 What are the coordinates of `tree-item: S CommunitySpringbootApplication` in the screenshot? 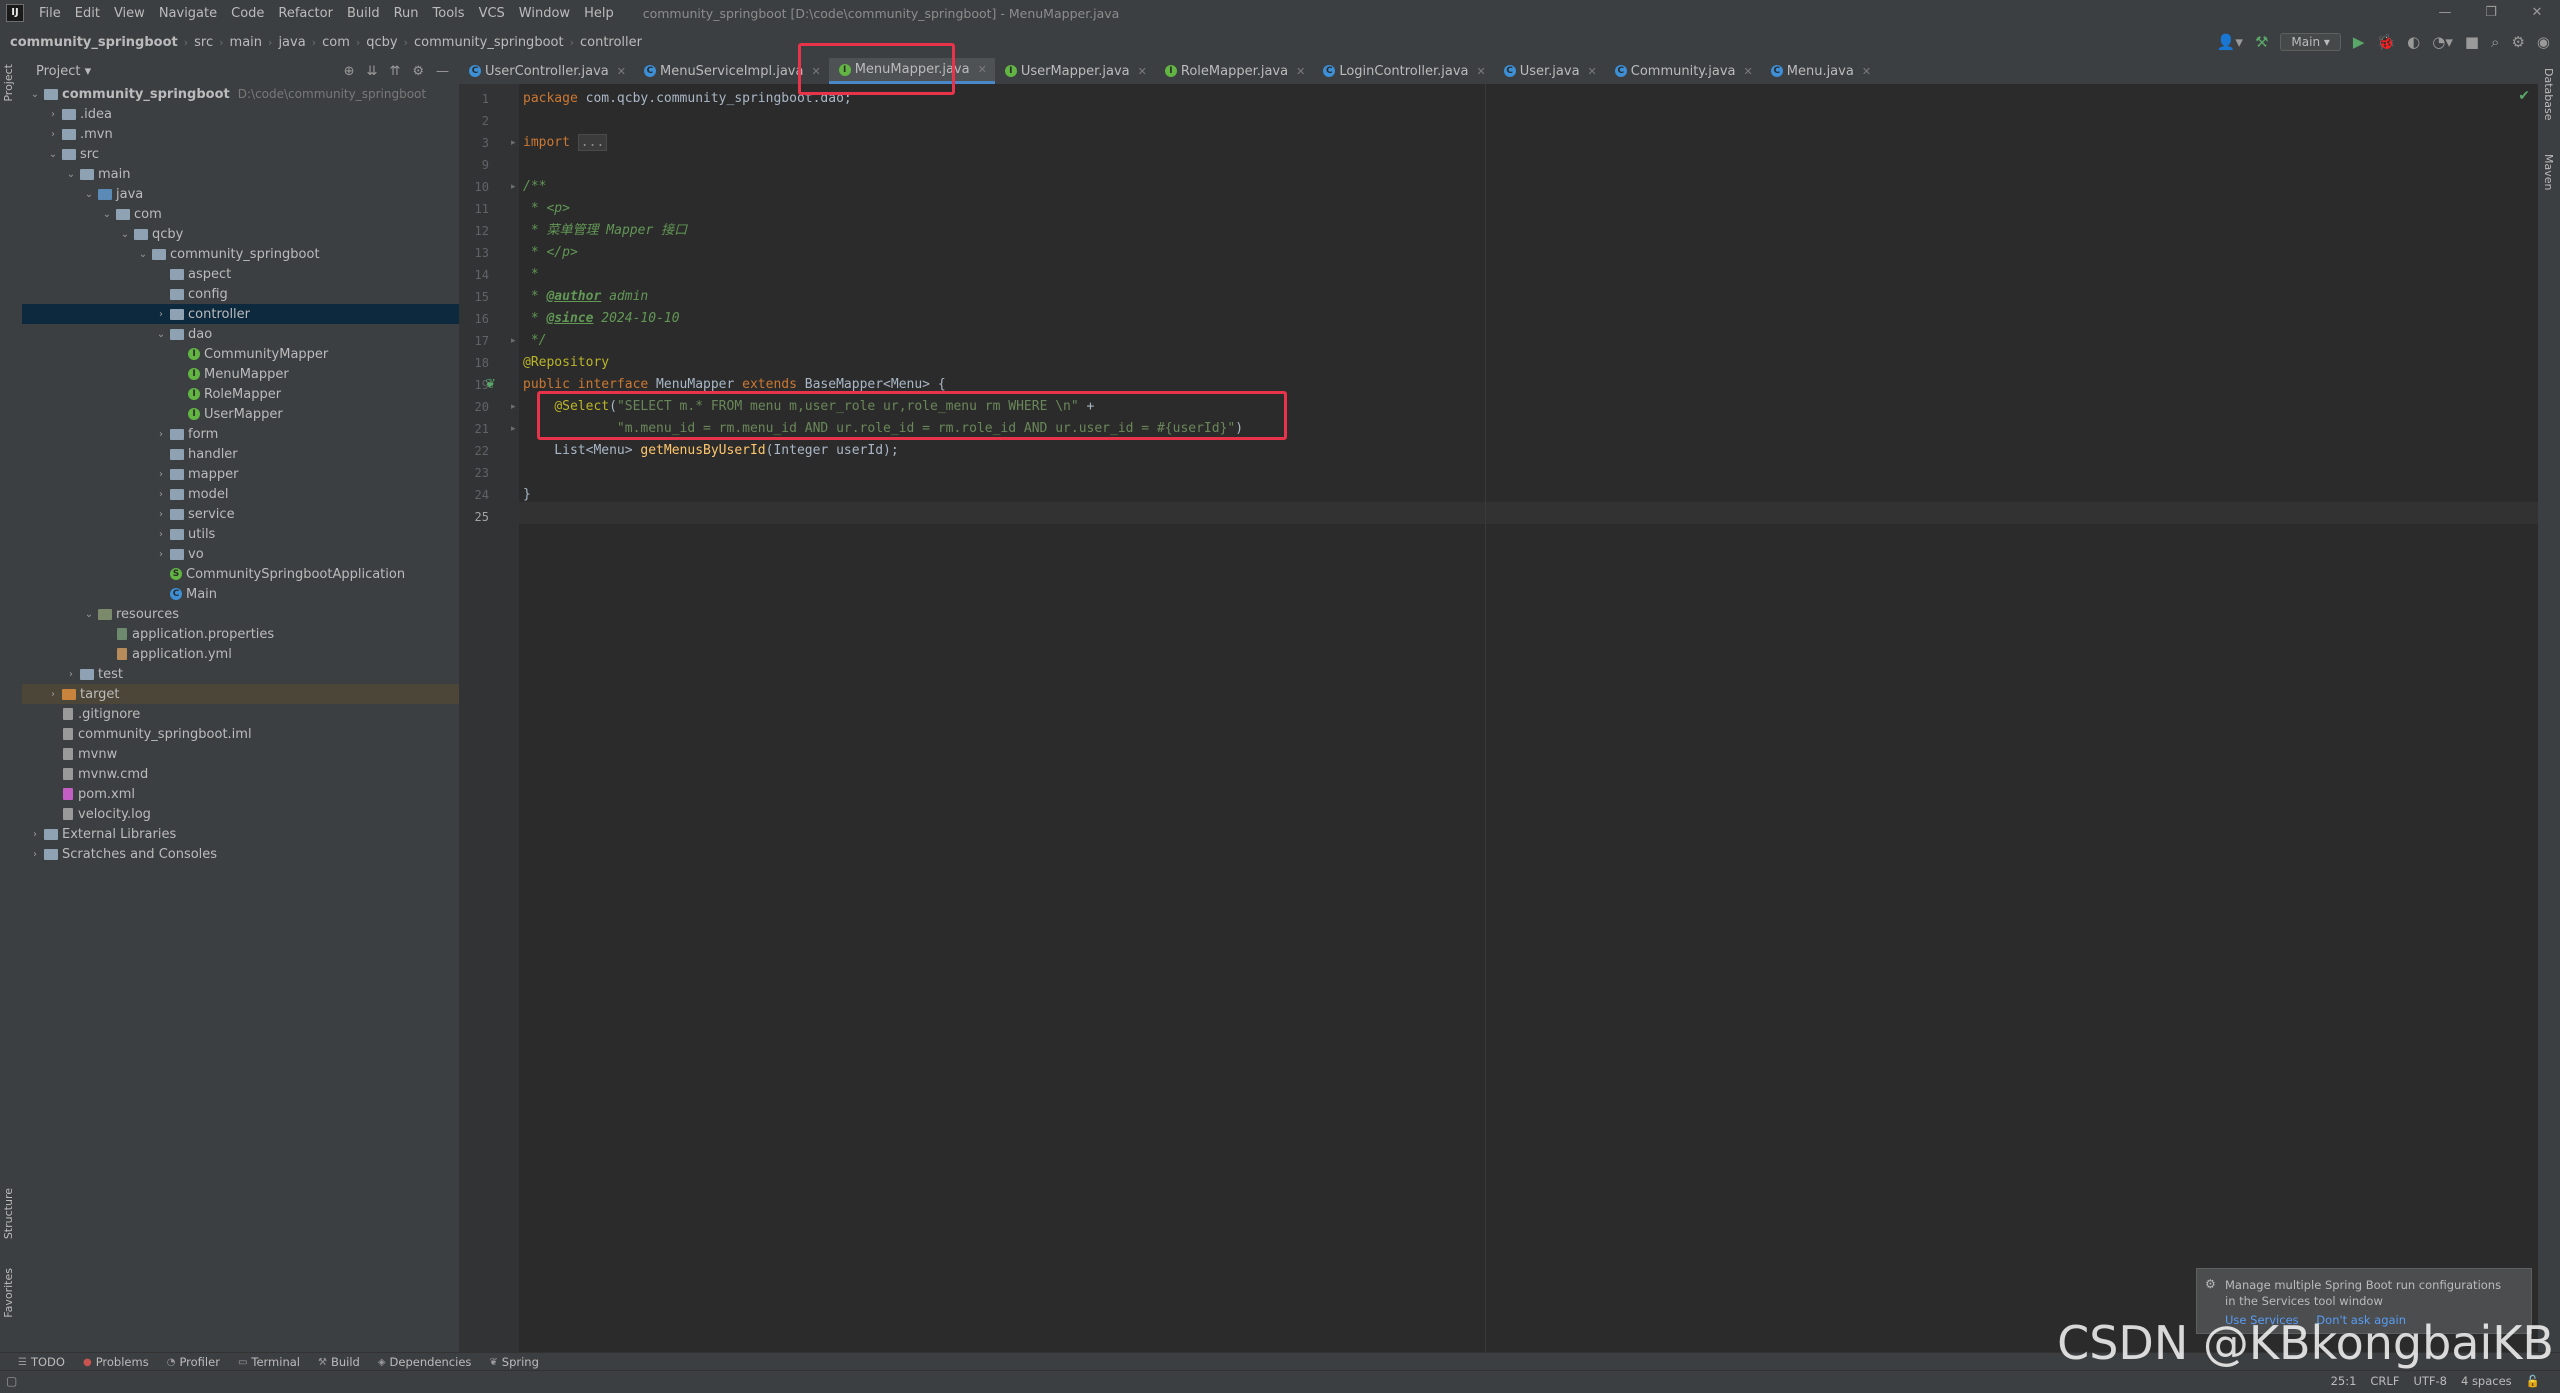 It's located at (240, 574).